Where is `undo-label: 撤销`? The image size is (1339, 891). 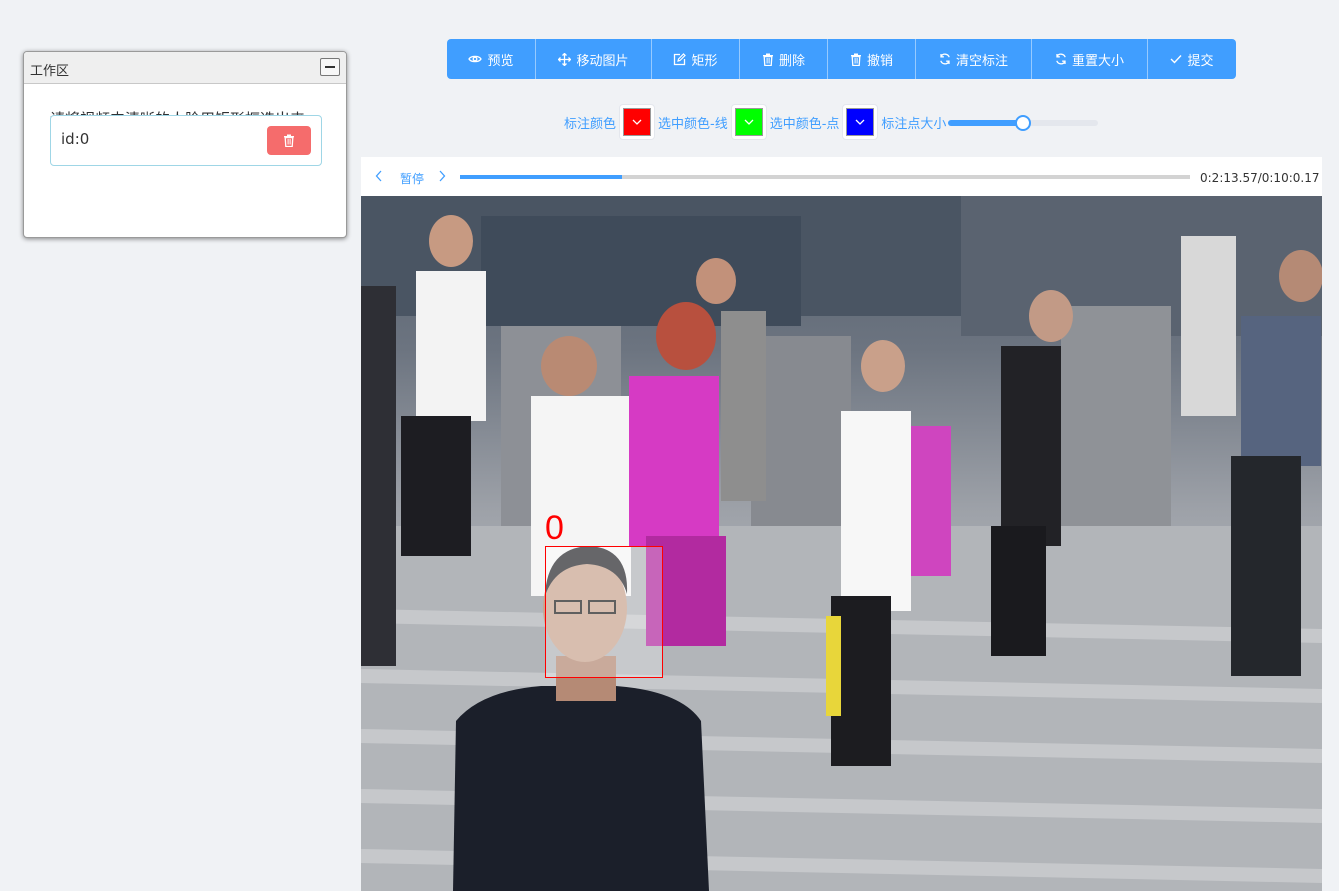
undo-label: 撤销 is located at coordinates (879, 61).